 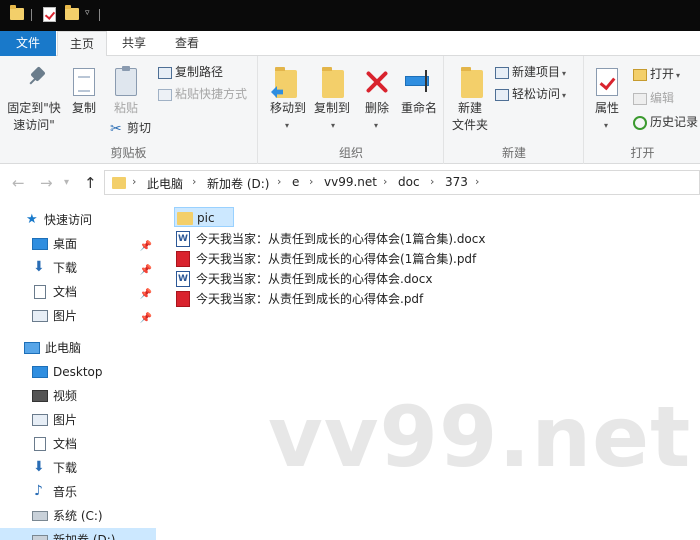 I want to click on cut-button: ✂ 剪切, so click(x=130, y=128).